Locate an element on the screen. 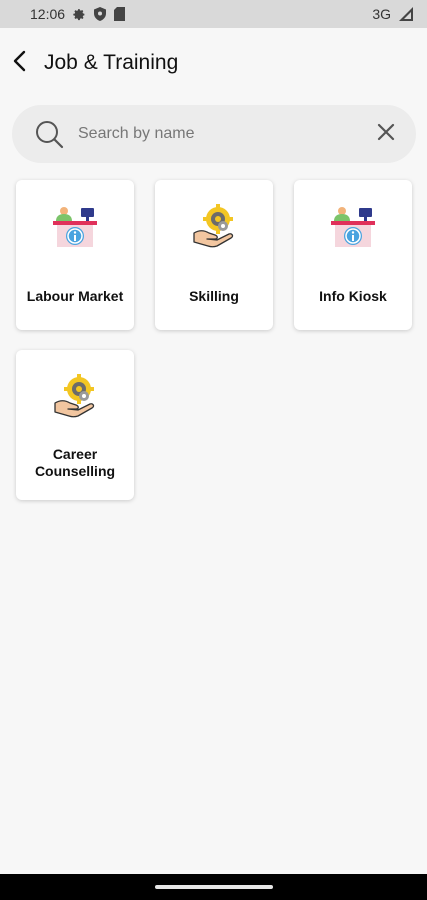 The height and width of the screenshot is (900, 427). card-label: Career Counselling is located at coordinates (75, 463).